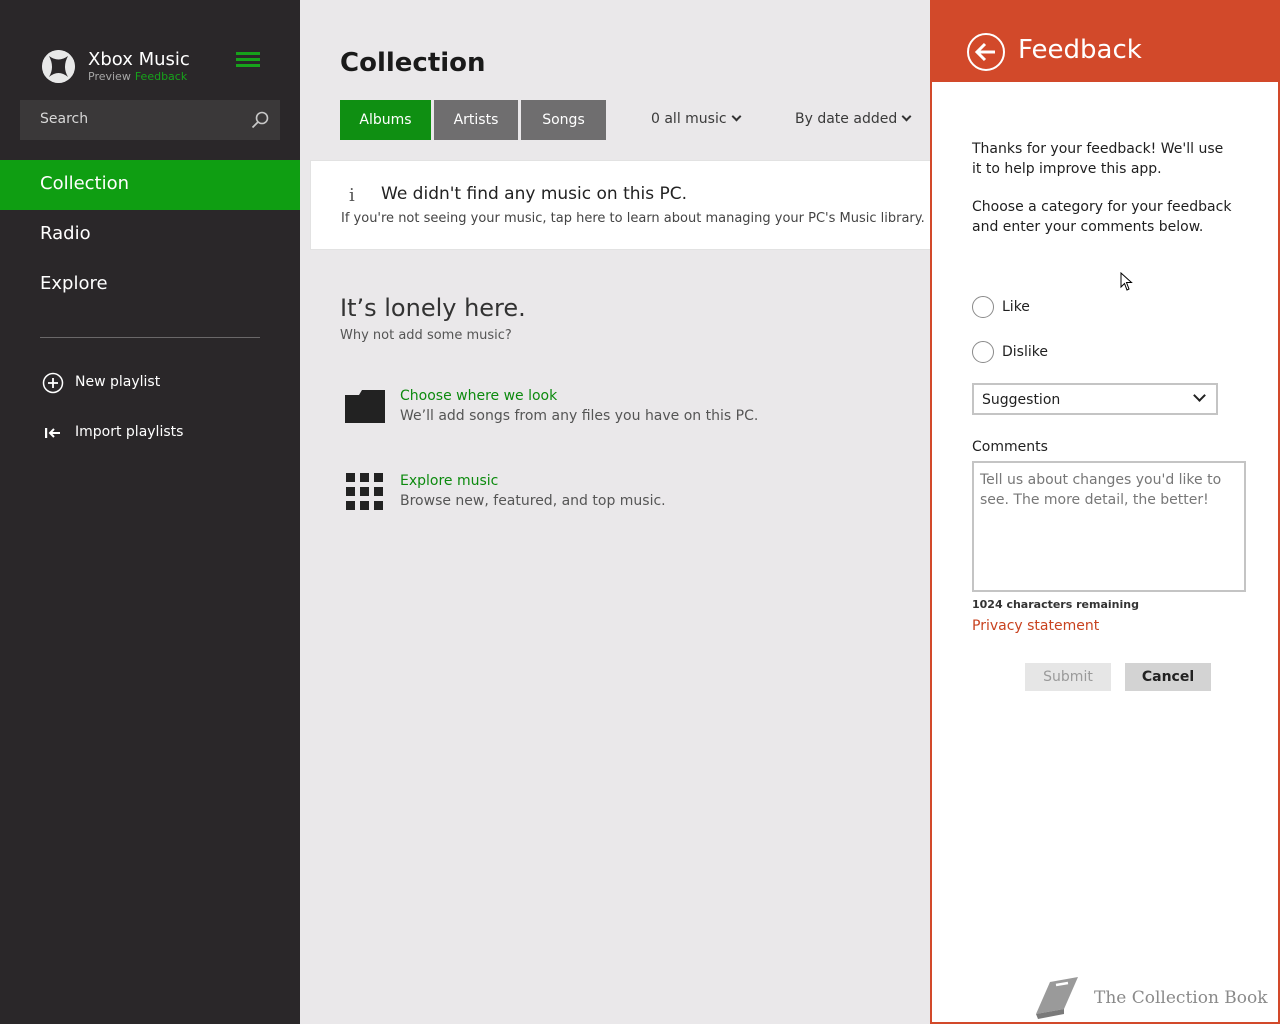  I want to click on characters-remaining: 1024 characters remaining, so click(1055, 604).